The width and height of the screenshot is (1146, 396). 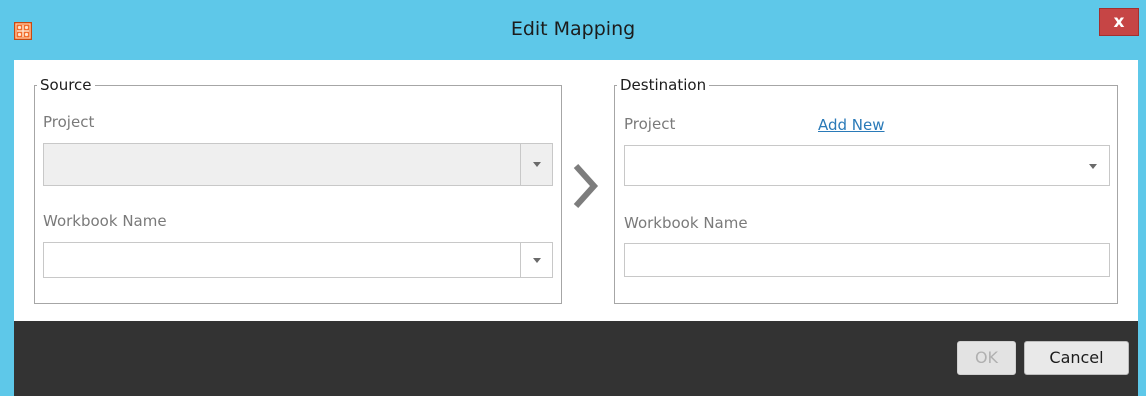 I want to click on cancel-button: Cancel, so click(x=1076, y=358).